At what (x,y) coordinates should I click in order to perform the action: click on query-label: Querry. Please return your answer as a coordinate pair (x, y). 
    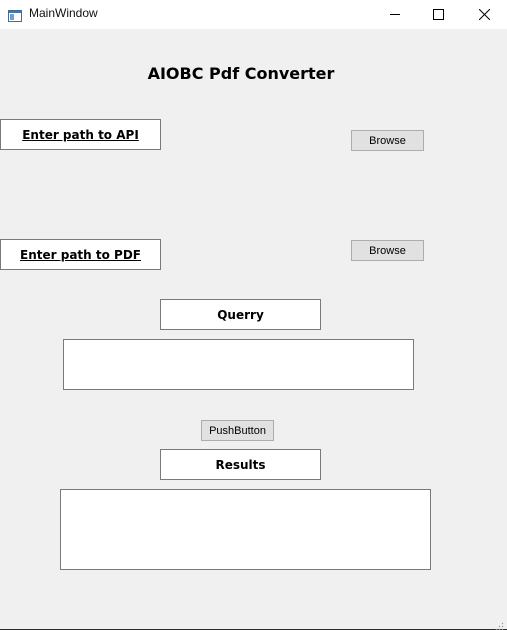
    Looking at the image, I should click on (240, 314).